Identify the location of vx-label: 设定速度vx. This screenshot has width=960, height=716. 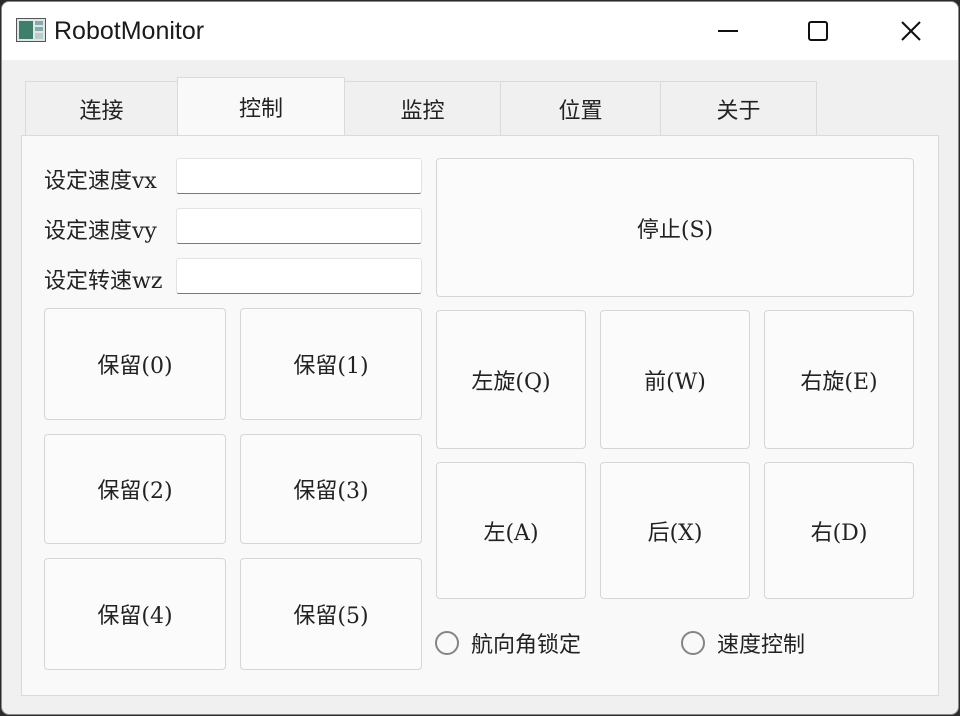
(100, 181).